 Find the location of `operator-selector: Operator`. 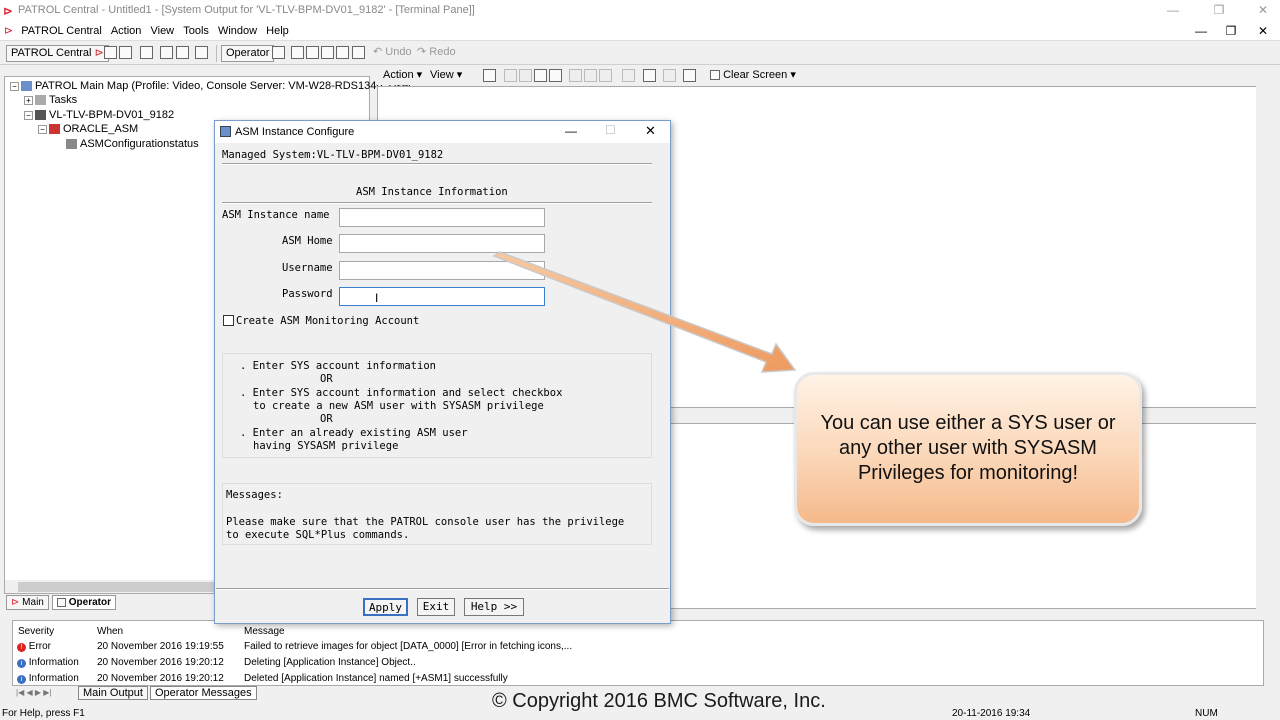

operator-selector: Operator is located at coordinates (248, 53).